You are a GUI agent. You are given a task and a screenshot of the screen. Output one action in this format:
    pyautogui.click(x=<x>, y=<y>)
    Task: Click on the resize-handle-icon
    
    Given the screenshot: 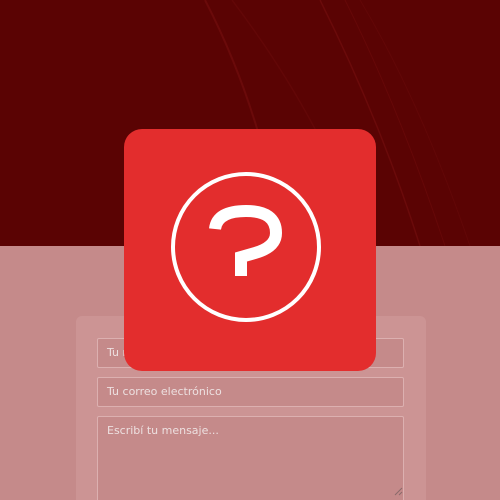 What is the action you would take?
    pyautogui.click(x=398, y=491)
    